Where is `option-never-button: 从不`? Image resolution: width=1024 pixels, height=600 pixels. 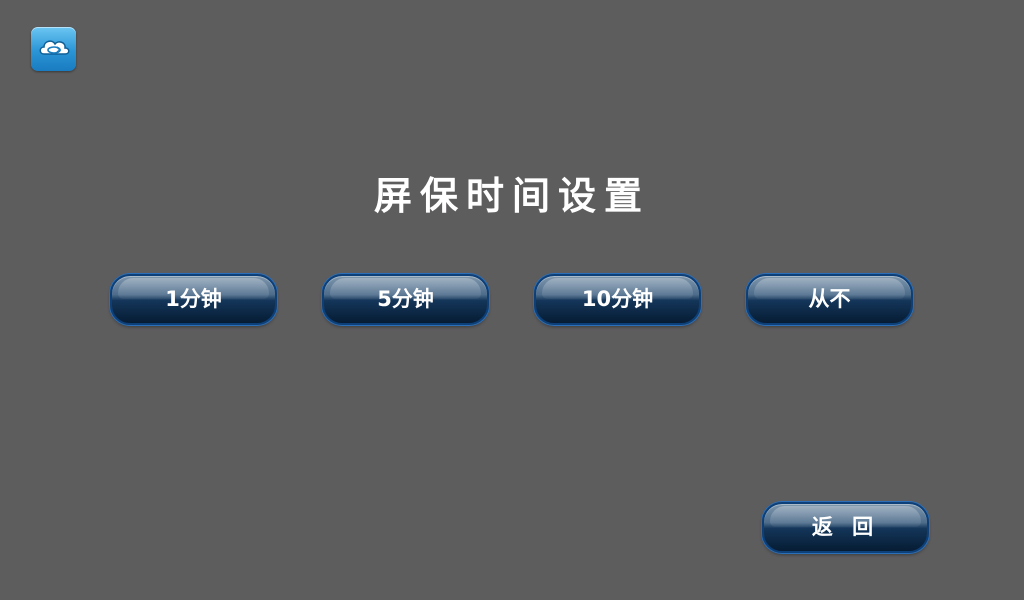 option-never-button: 从不 is located at coordinates (829, 299).